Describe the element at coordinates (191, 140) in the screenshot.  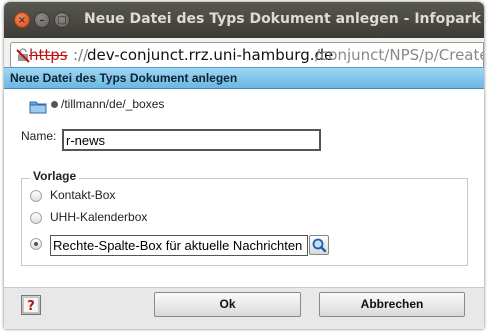
I see `name-input` at that location.